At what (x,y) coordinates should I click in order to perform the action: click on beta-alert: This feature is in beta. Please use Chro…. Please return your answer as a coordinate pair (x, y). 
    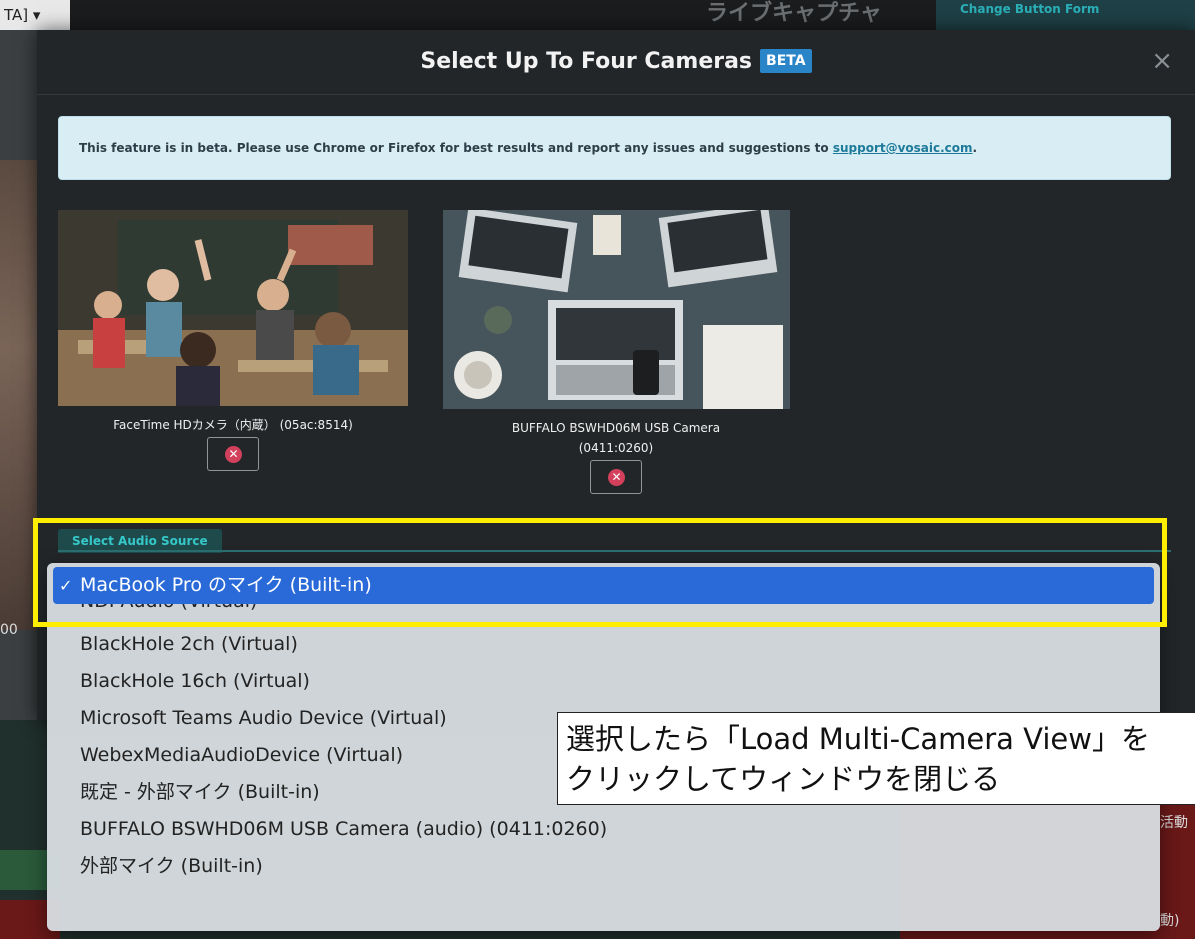
    Looking at the image, I should click on (614, 148).